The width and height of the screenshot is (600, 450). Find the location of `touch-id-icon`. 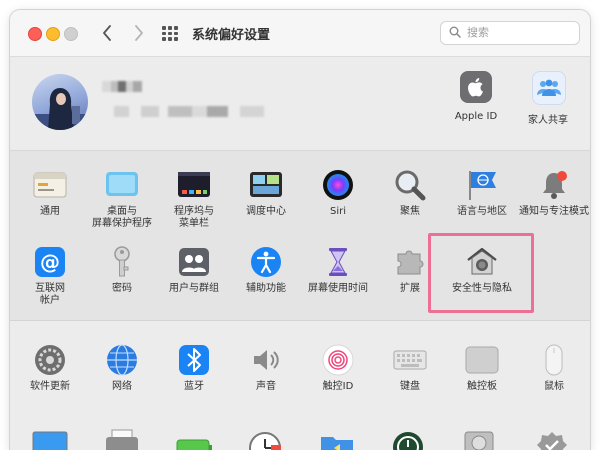

touch-id-icon is located at coordinates (338, 360).